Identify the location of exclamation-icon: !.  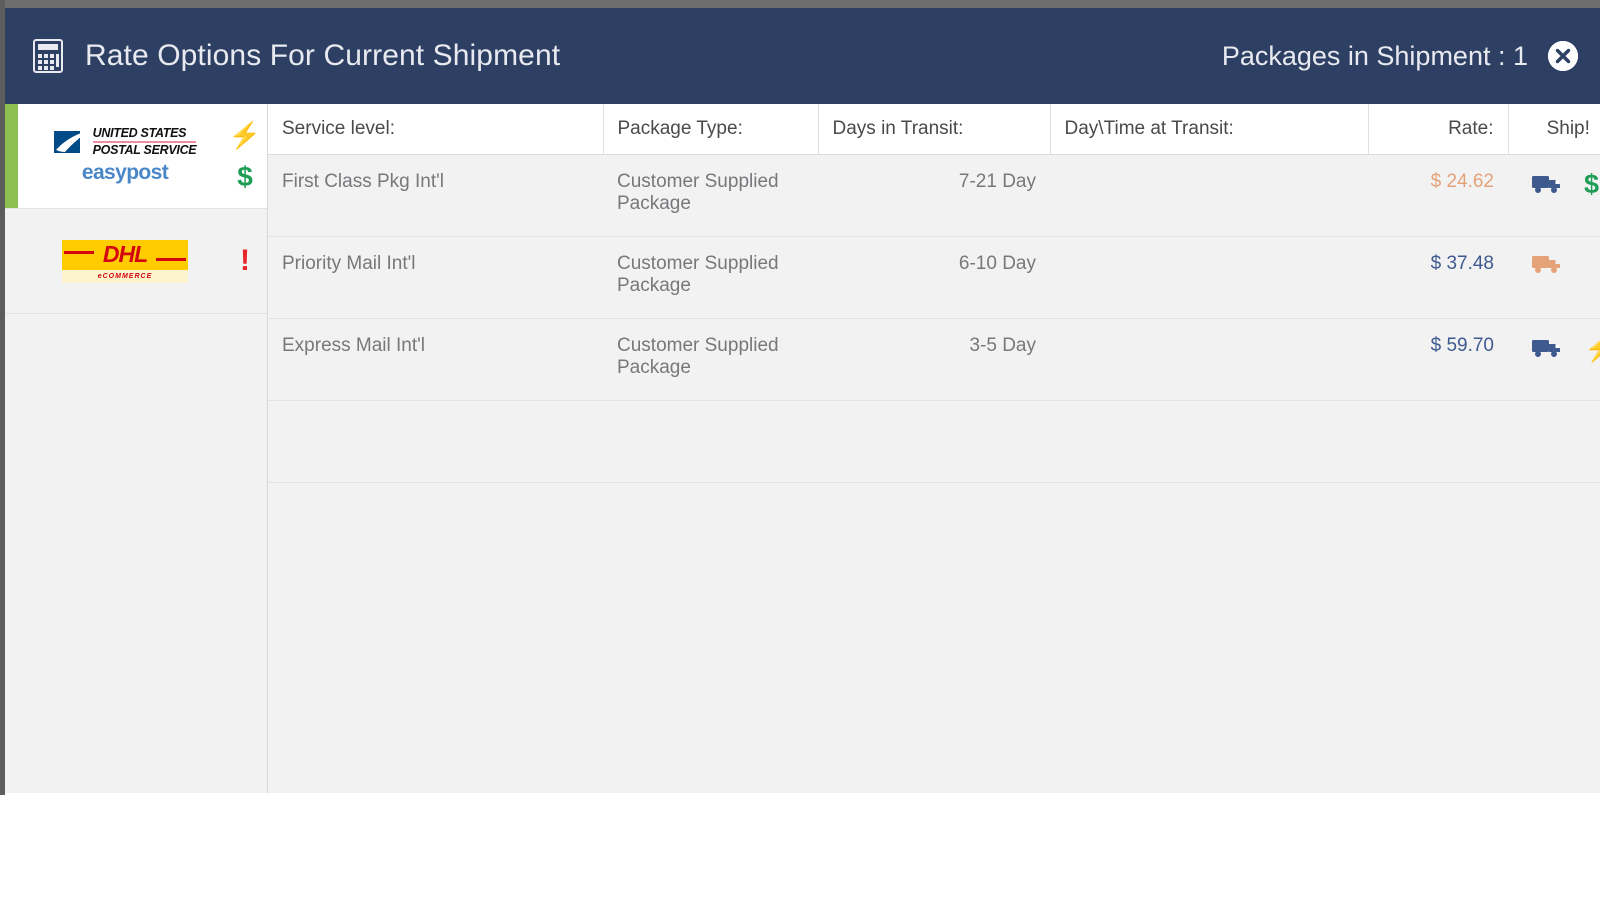
(245, 260).